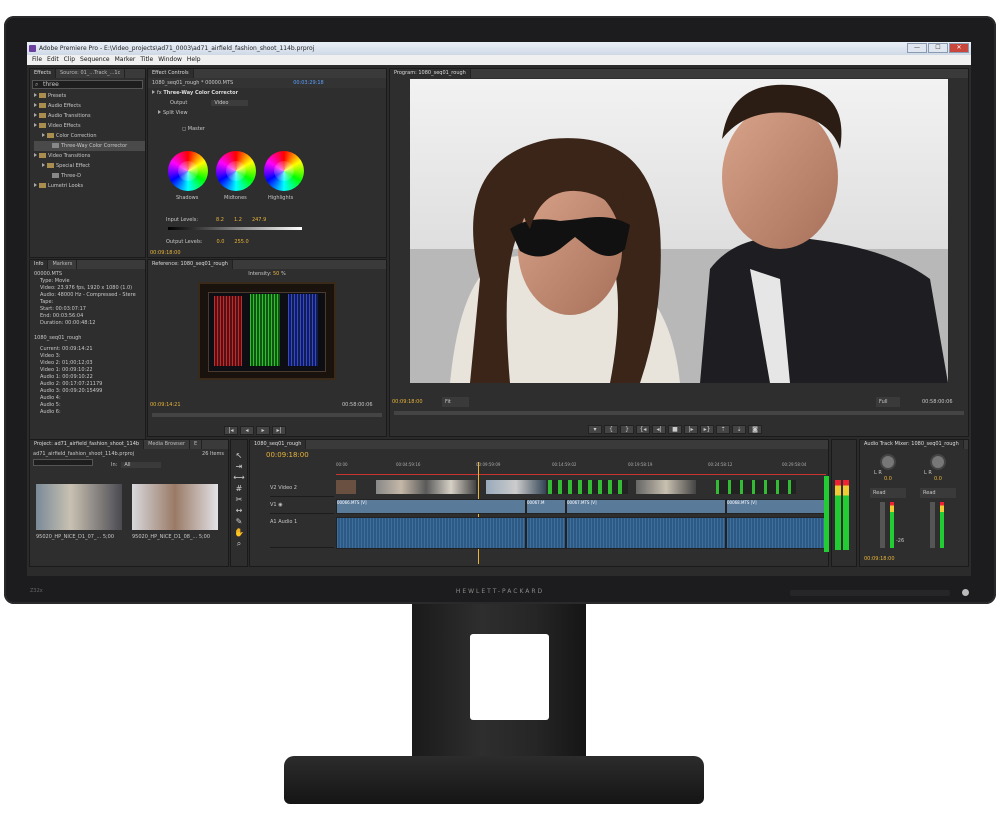 Image resolution: width=1000 pixels, height=825 pixels. I want to click on in-dropdown: All, so click(141, 465).